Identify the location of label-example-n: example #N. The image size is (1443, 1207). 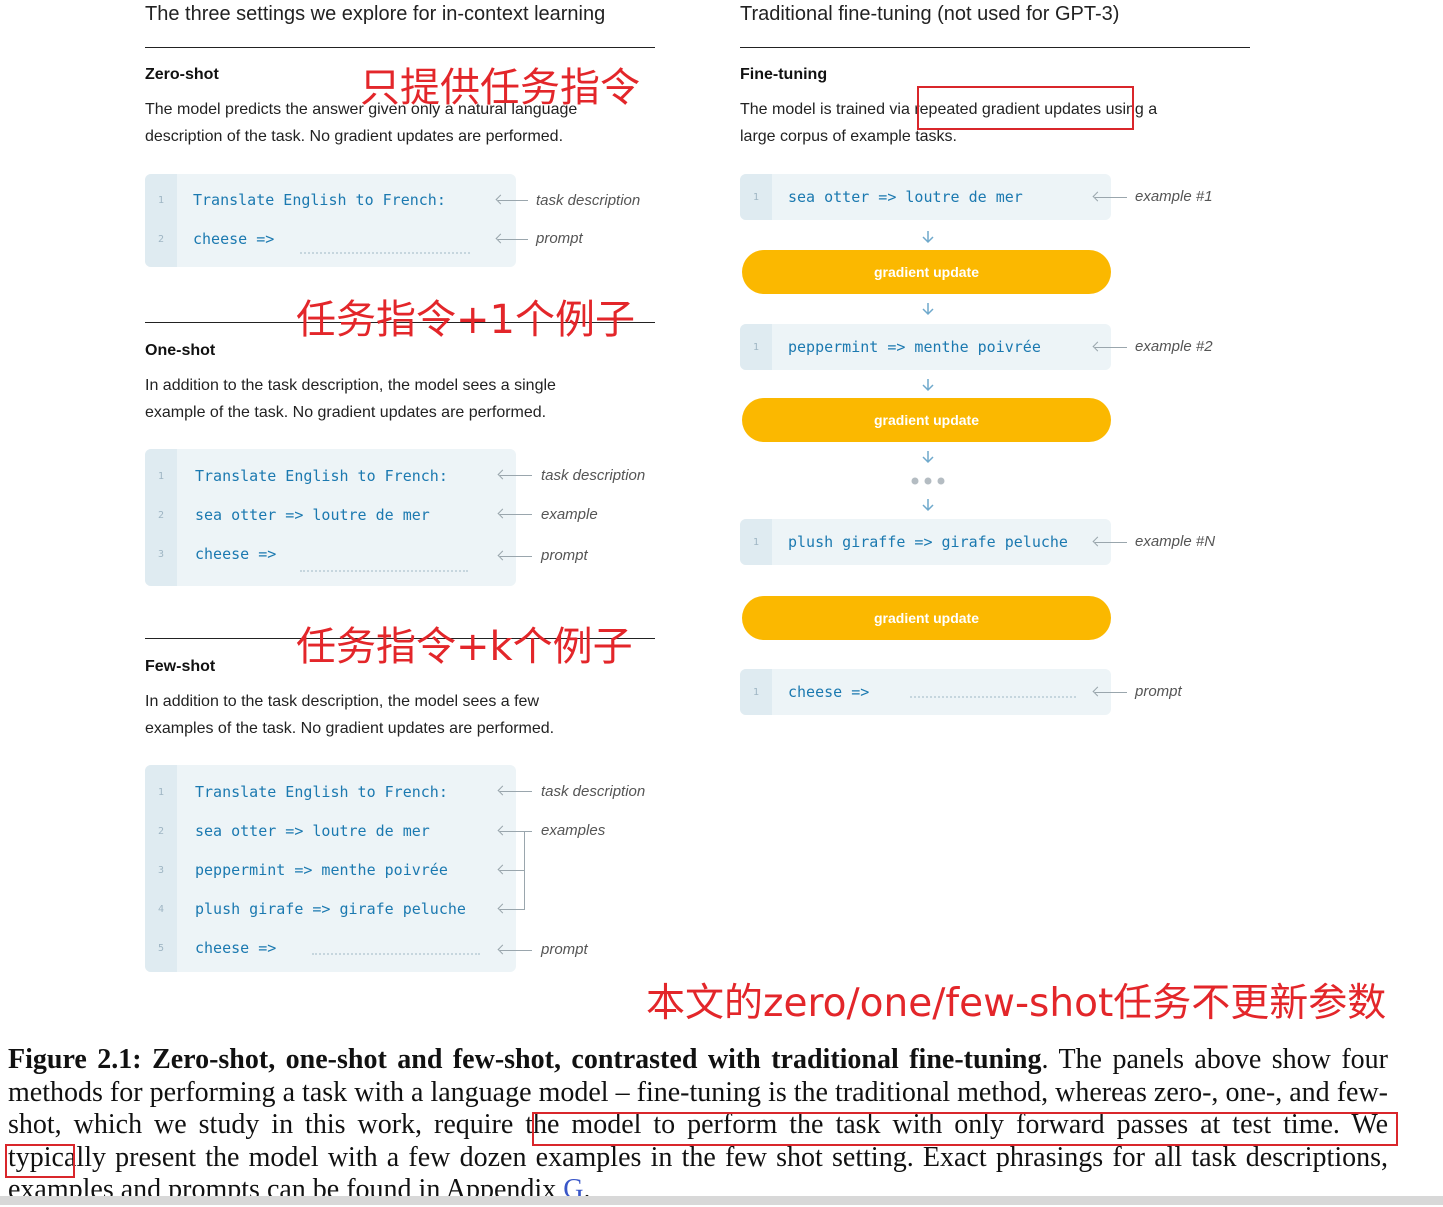
(1175, 541).